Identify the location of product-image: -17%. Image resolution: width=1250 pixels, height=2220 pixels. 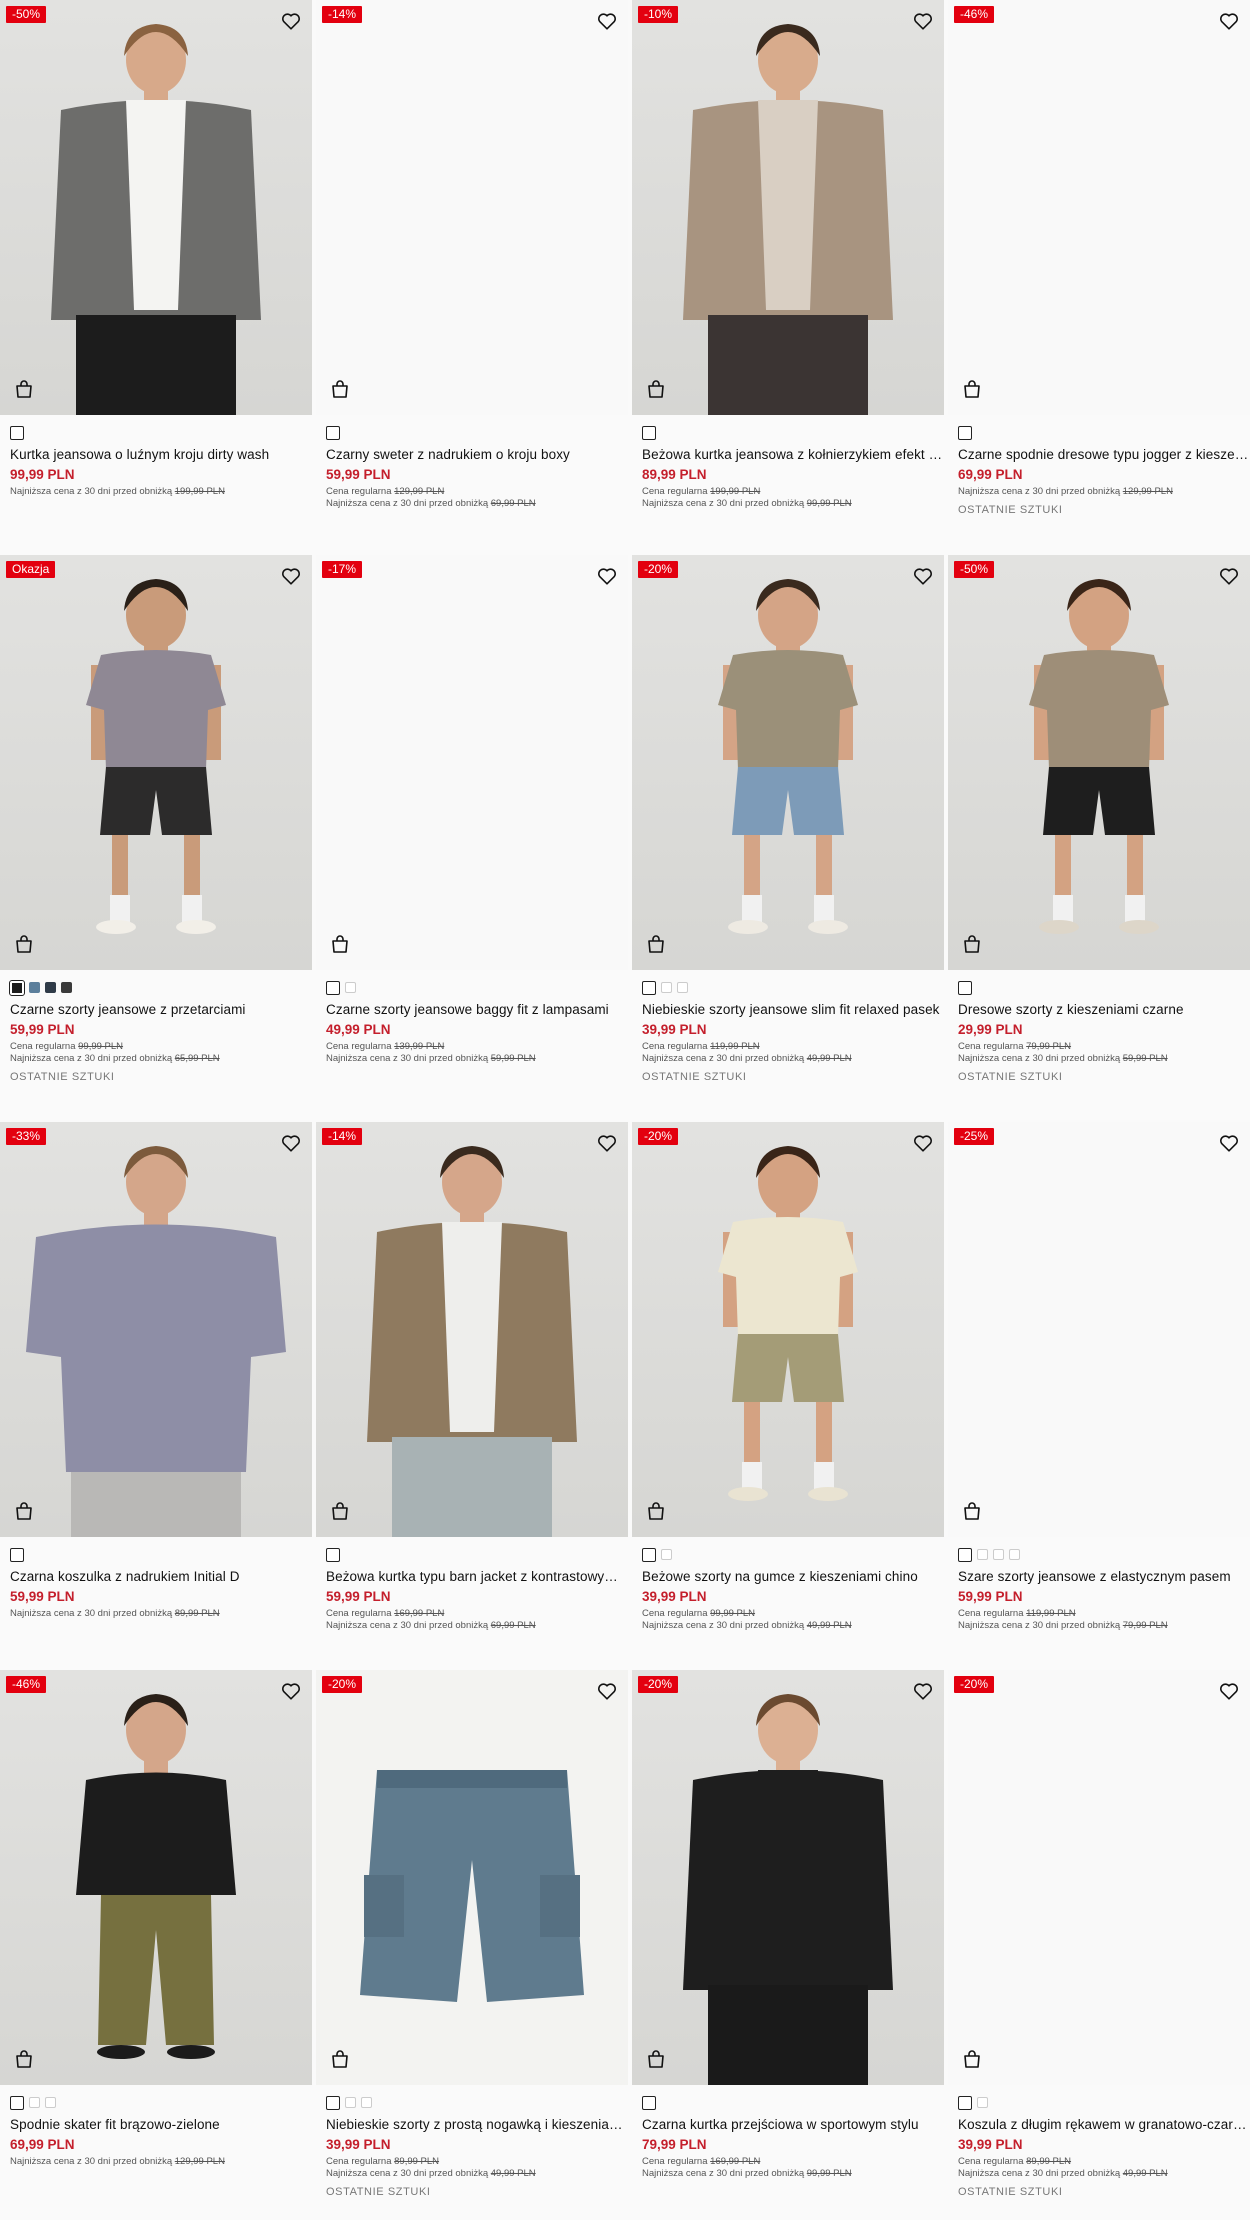
(472, 762).